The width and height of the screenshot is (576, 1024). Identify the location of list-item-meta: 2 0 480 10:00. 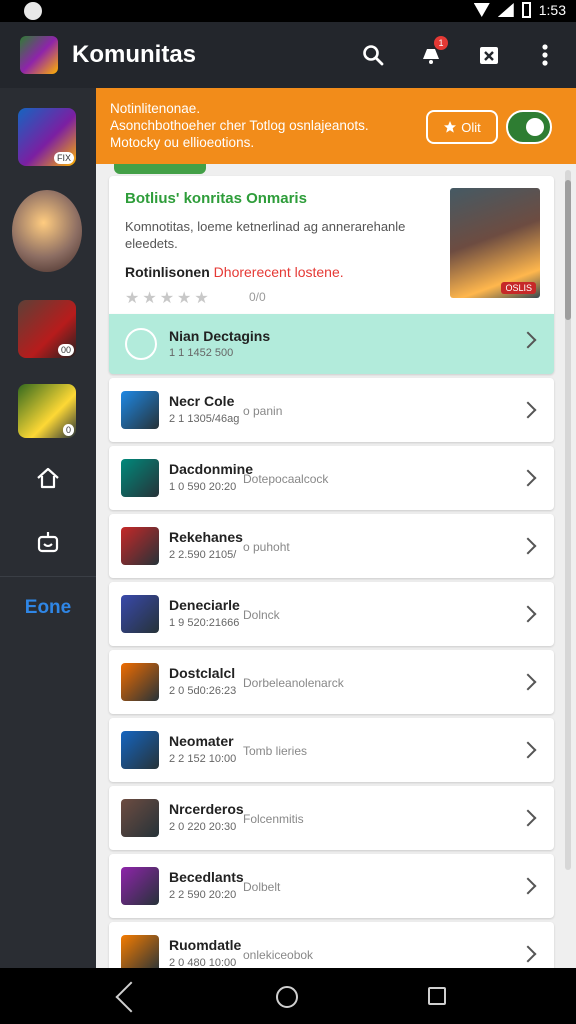
(203, 962).